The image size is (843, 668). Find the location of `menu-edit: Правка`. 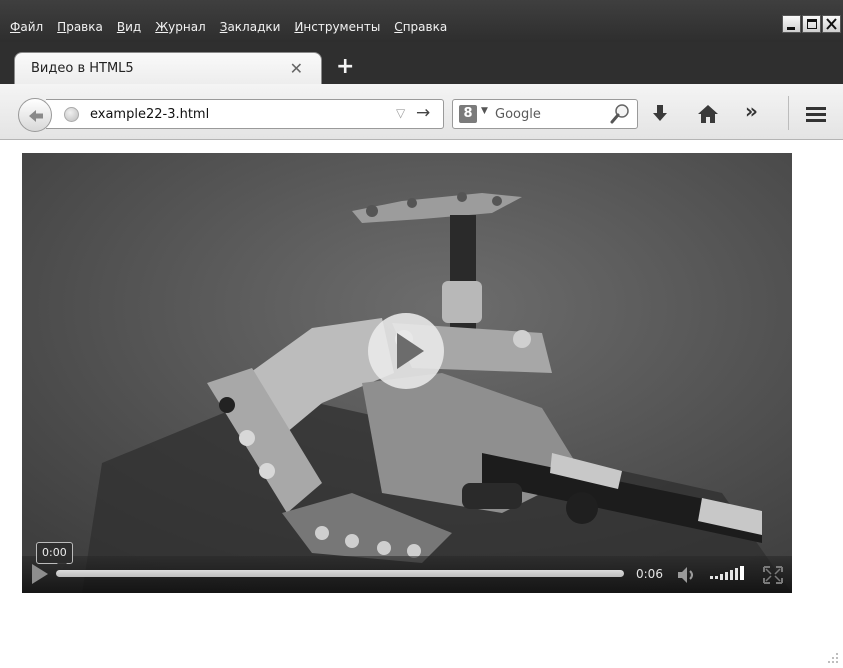

menu-edit: Правка is located at coordinates (81, 28).